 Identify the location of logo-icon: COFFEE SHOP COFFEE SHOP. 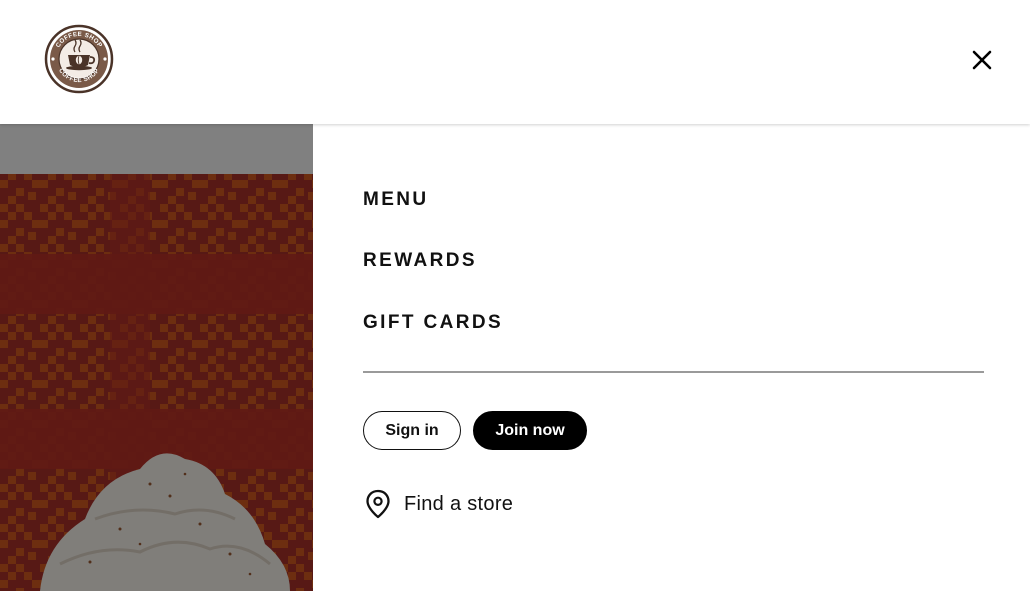
(79, 59).